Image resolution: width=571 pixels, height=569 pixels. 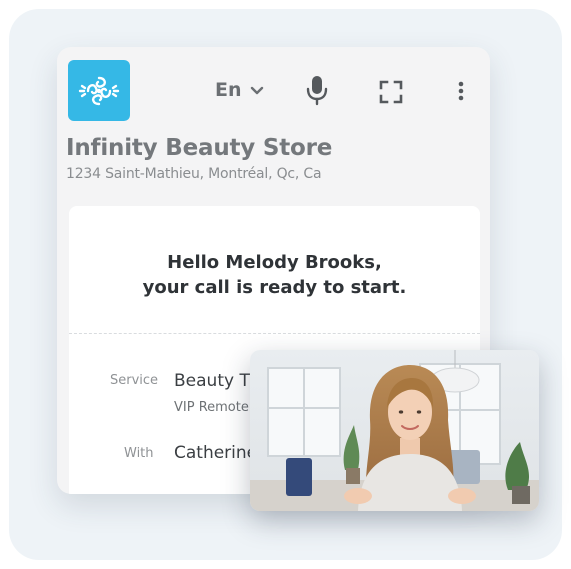 I want to click on greeting-line-2: your call is ready to start., so click(x=274, y=287).